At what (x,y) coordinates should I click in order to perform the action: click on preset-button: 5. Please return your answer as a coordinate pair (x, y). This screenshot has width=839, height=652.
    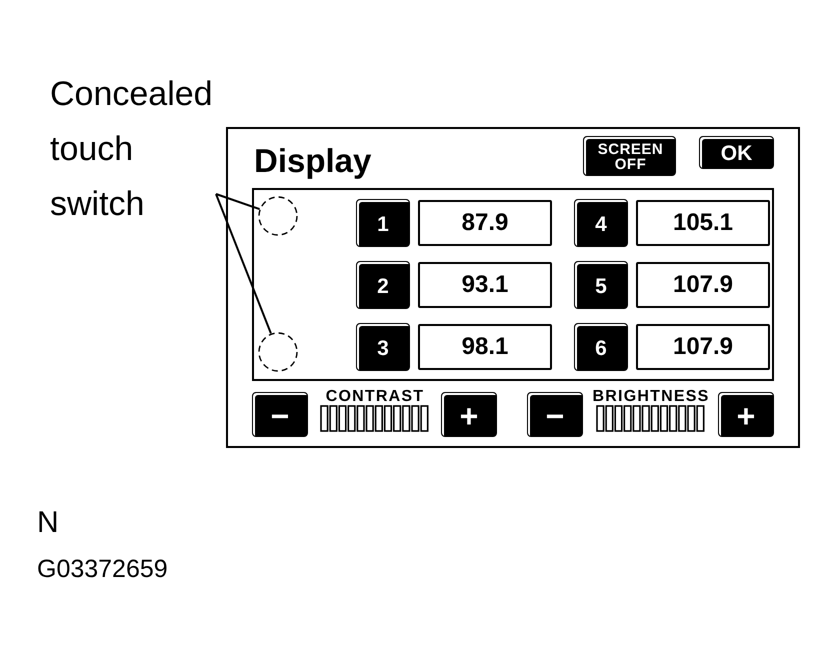
    Looking at the image, I should click on (601, 285).